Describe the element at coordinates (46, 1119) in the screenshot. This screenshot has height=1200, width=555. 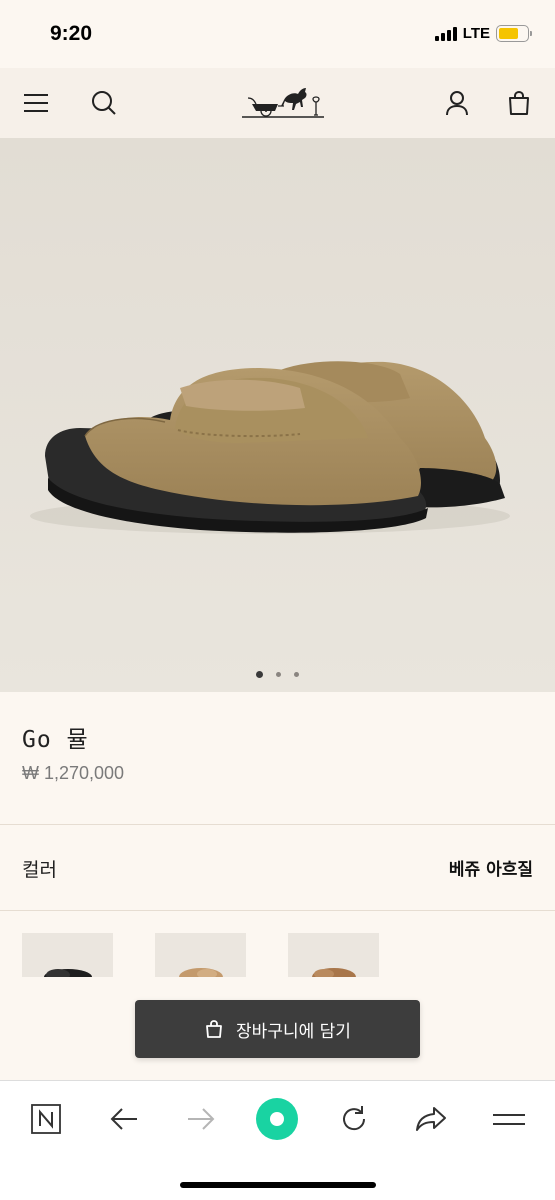
I see `naver-n-icon` at that location.